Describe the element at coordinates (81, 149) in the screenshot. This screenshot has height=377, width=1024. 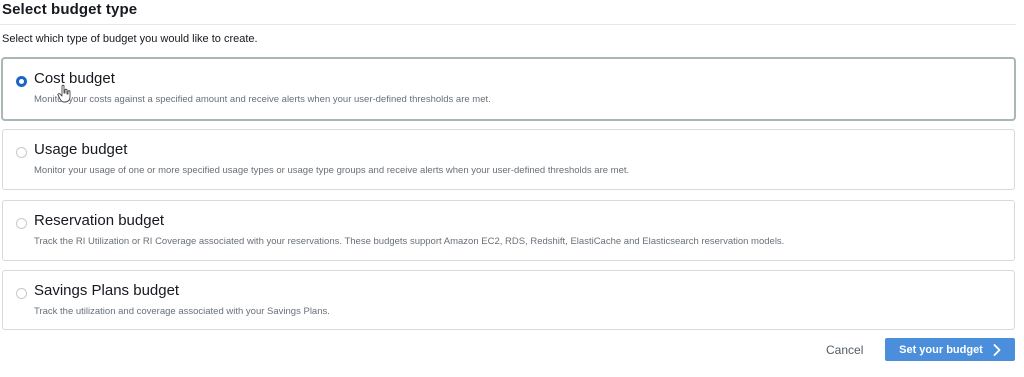
I see `option-label: Usage budget` at that location.